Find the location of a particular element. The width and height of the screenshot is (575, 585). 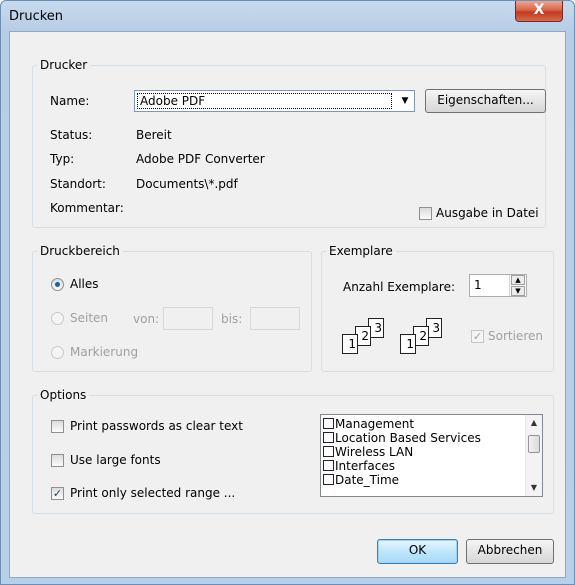

window-title: Drucken is located at coordinates (36, 16).